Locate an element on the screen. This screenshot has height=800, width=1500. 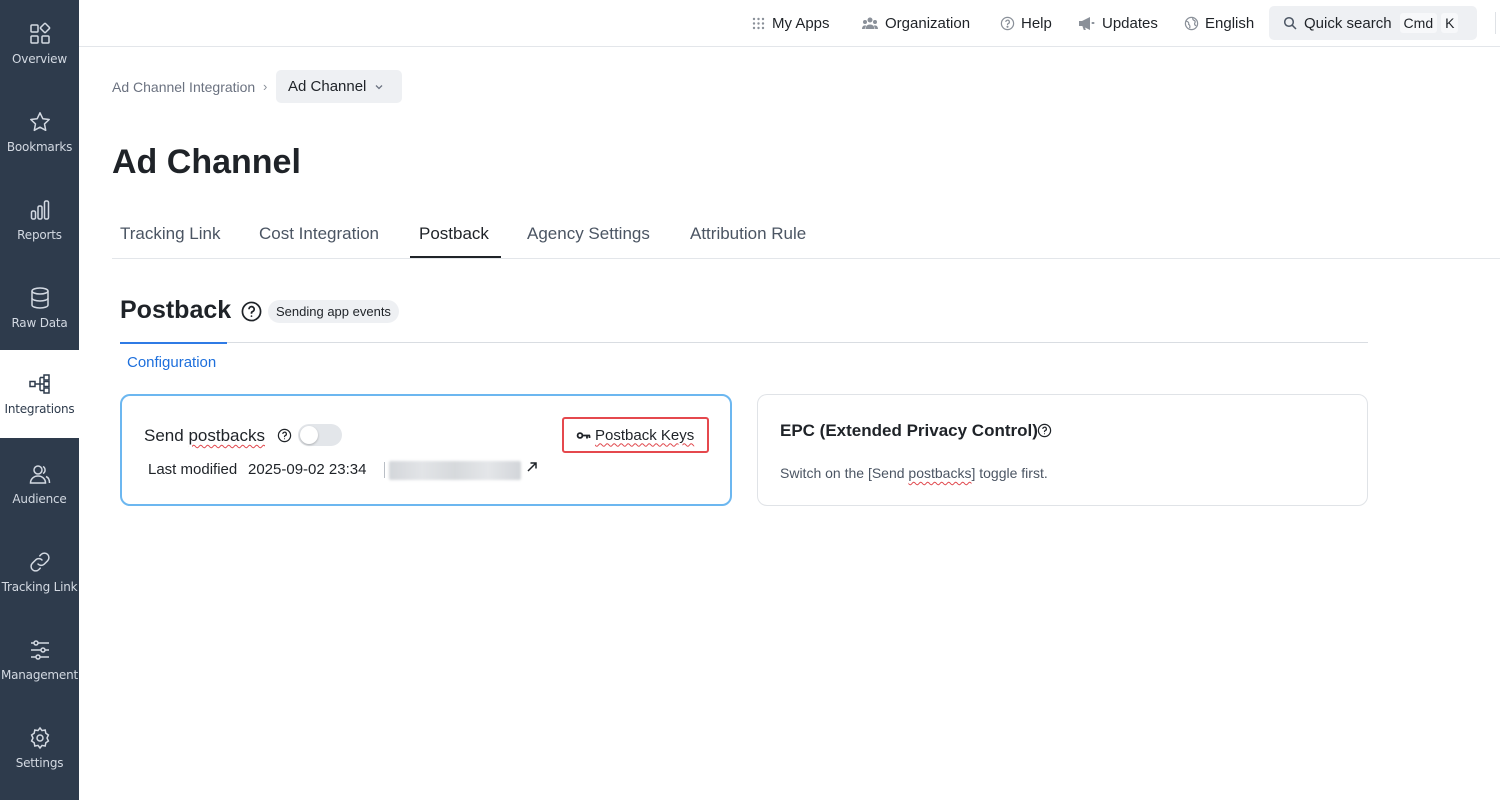
organization-button: Organization is located at coordinates (915, 23).